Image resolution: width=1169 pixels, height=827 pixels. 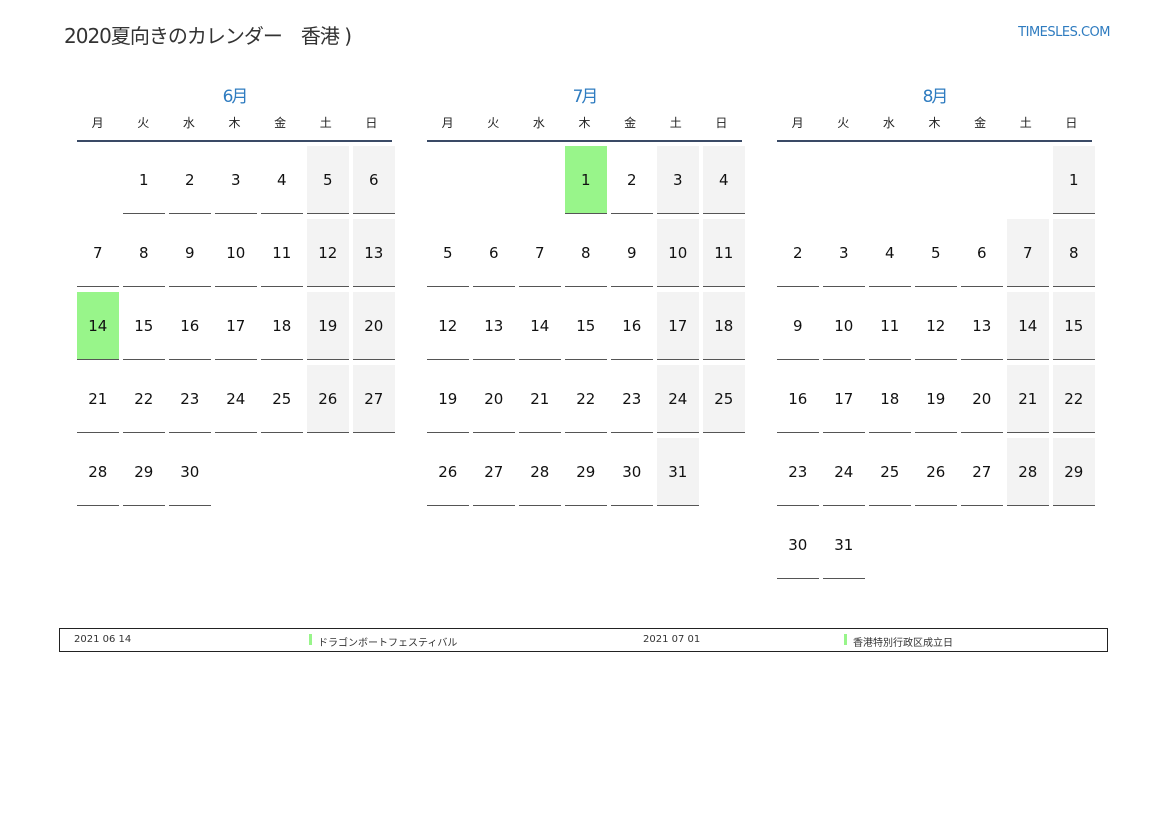 What do you see at coordinates (98, 328) in the screenshot?
I see `holiday-day-cell: 14` at bounding box center [98, 328].